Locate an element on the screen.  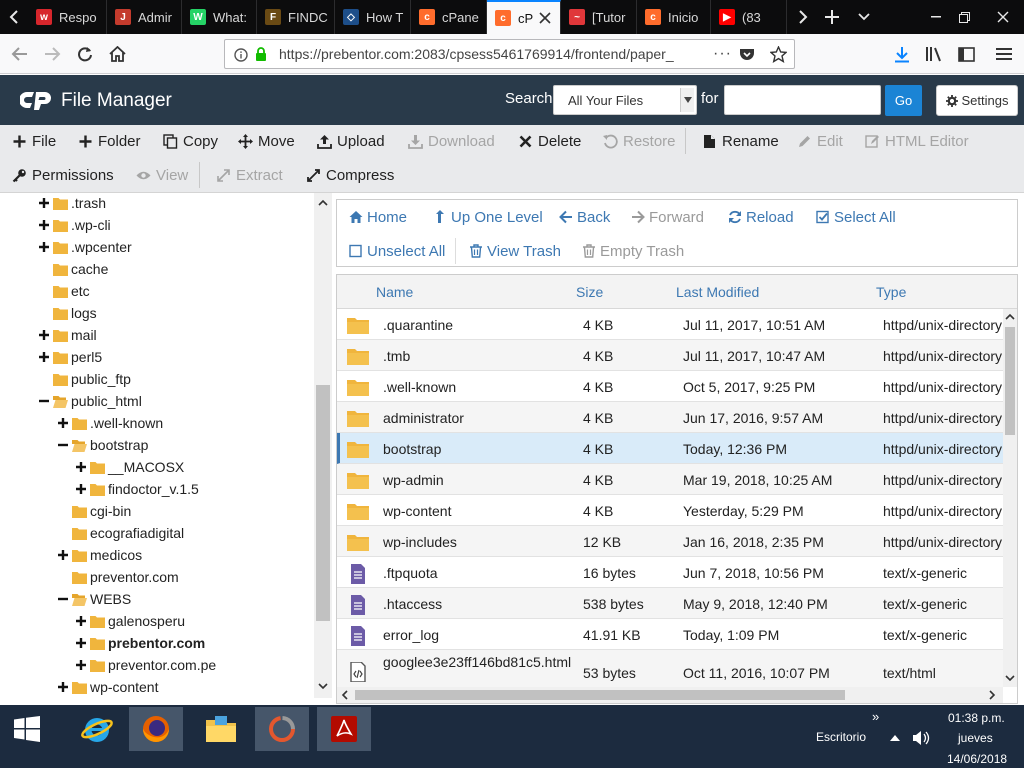
forward-button: Forward is located at coordinates (667, 217).